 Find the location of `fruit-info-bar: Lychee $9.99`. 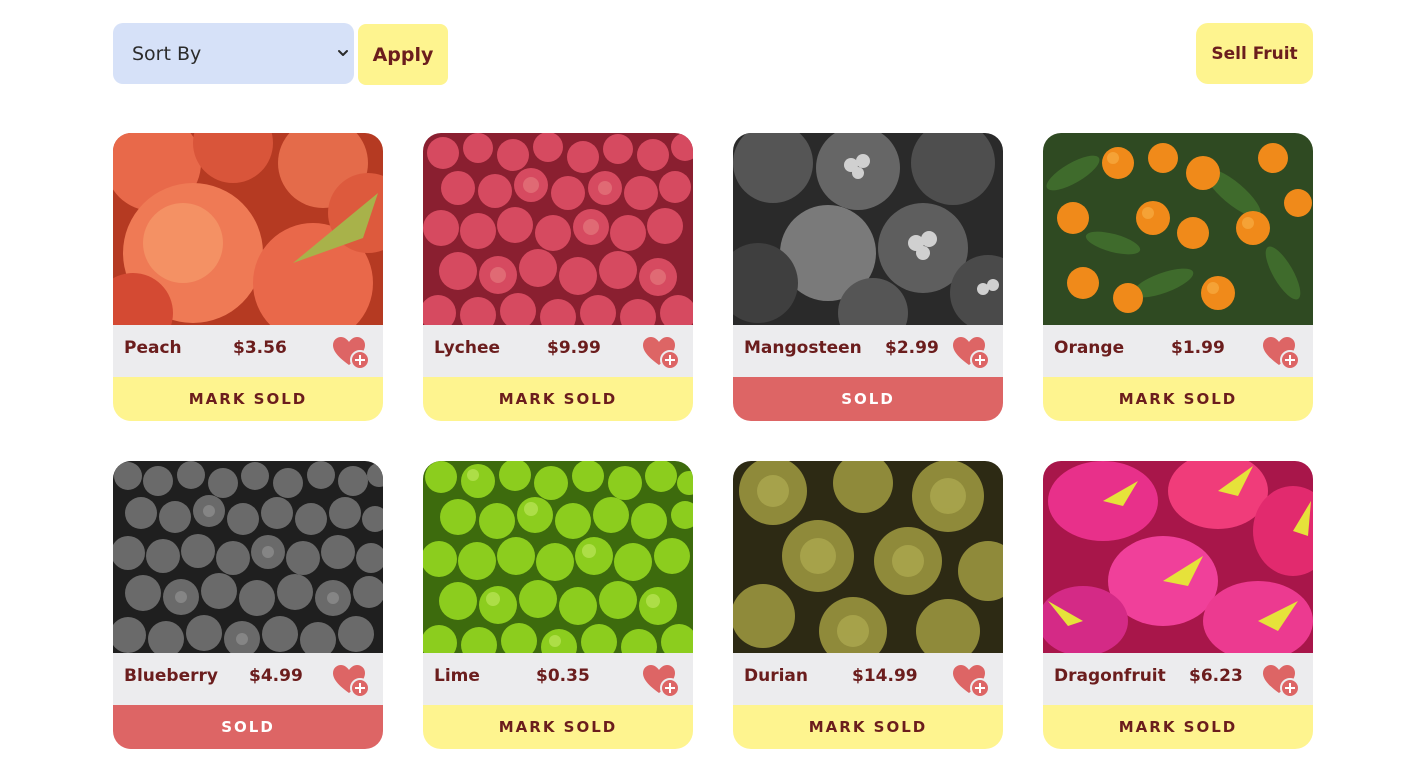

fruit-info-bar: Lychee $9.99 is located at coordinates (558, 351).